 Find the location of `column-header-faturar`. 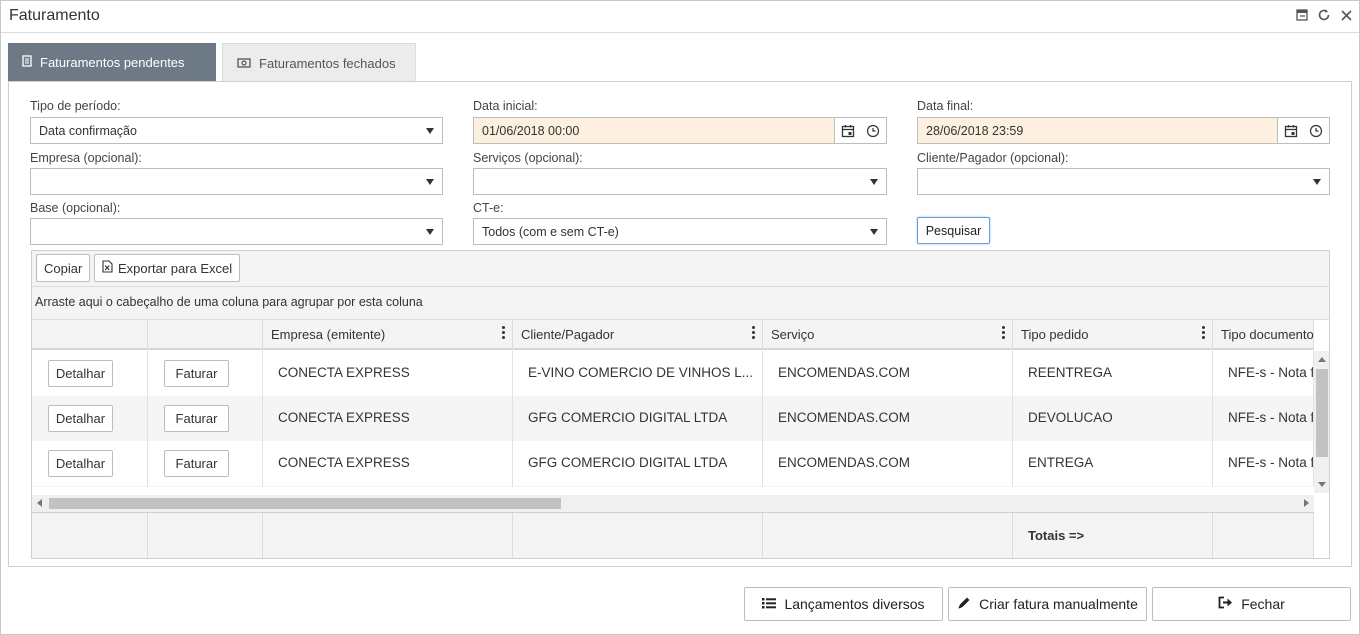

column-header-faturar is located at coordinates (205, 335).